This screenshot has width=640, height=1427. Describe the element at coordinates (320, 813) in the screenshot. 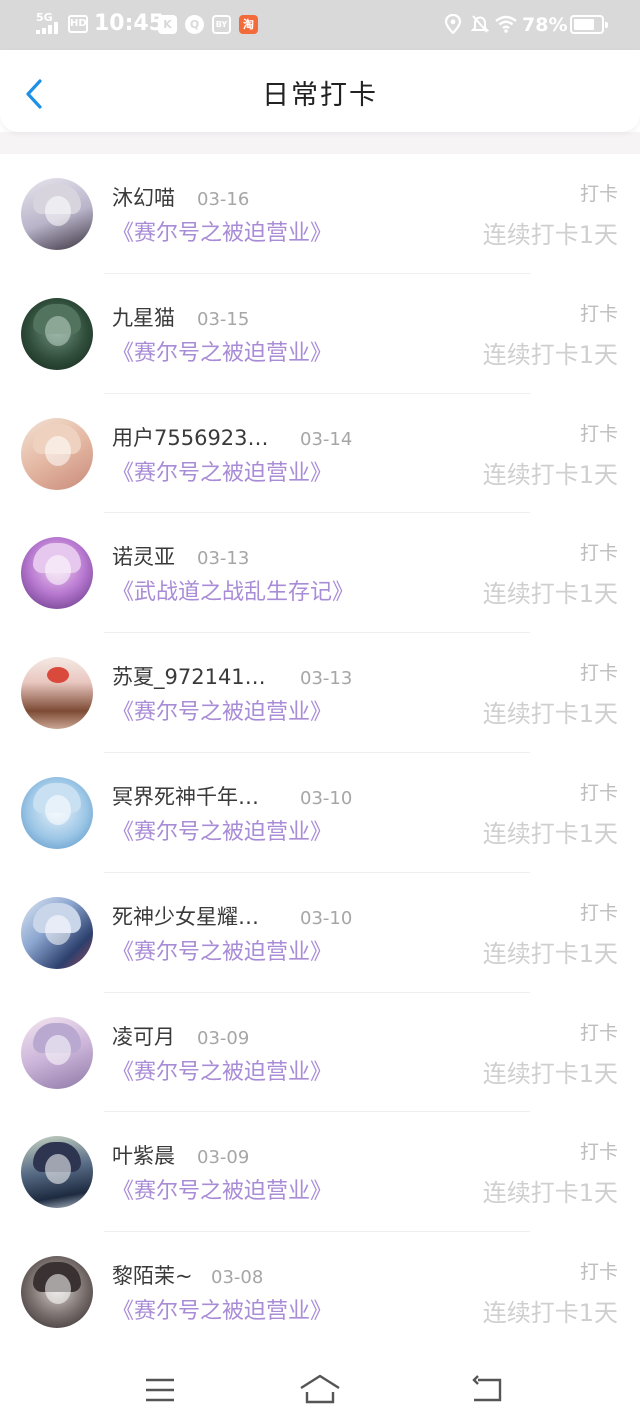

I see `list-item: 冥界死神千年… 03-10 《赛尔号之被迫营业》 打卡 连续打卡1天` at that location.